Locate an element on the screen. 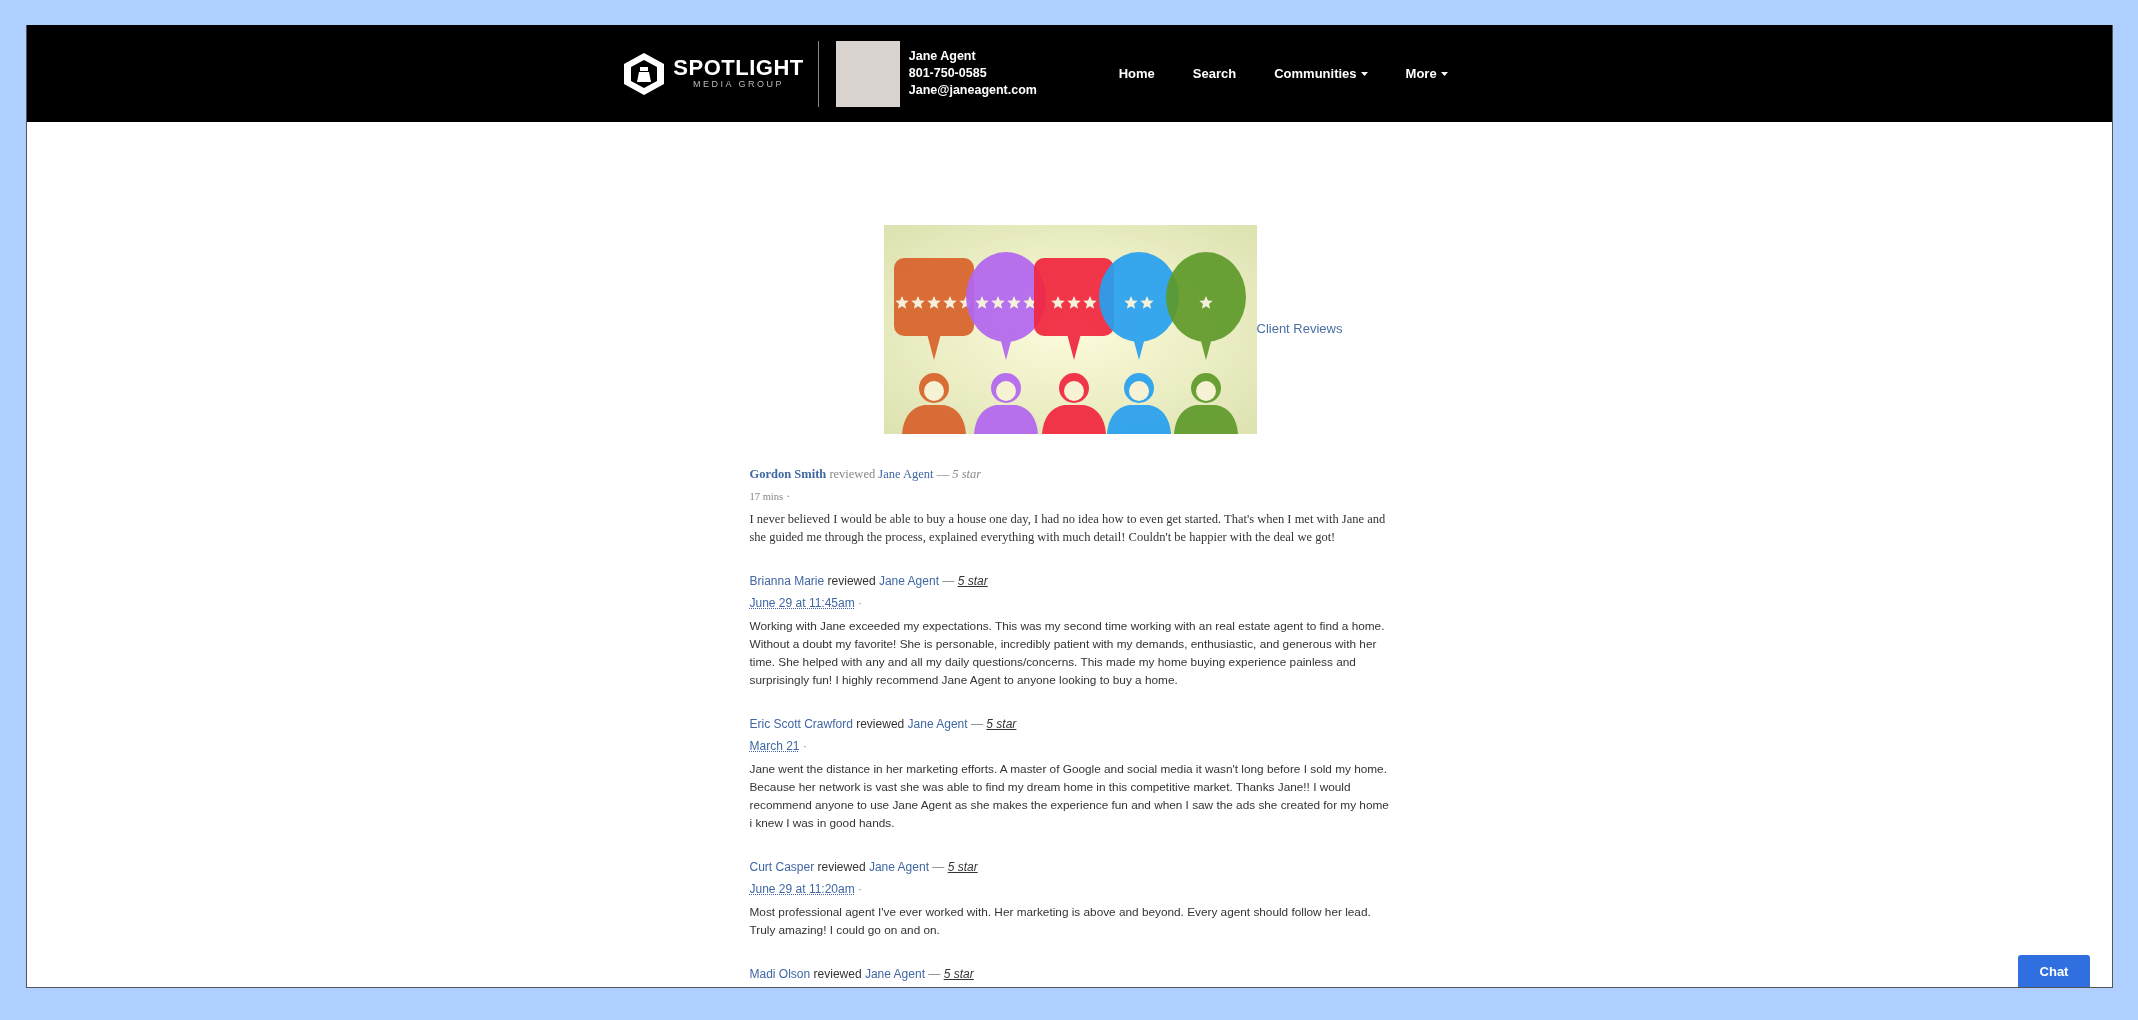 Image resolution: width=2138 pixels, height=1020 pixels. chat-button: Chat is located at coordinates (2054, 971).